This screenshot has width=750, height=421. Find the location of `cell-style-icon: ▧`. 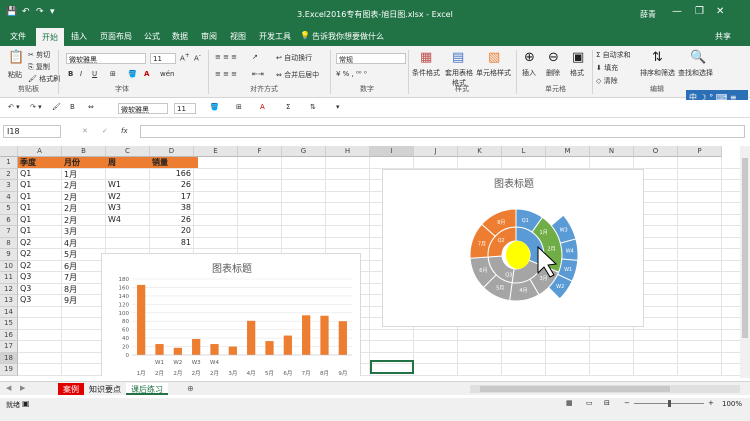

cell-style-icon: ▧ is located at coordinates (494, 57).